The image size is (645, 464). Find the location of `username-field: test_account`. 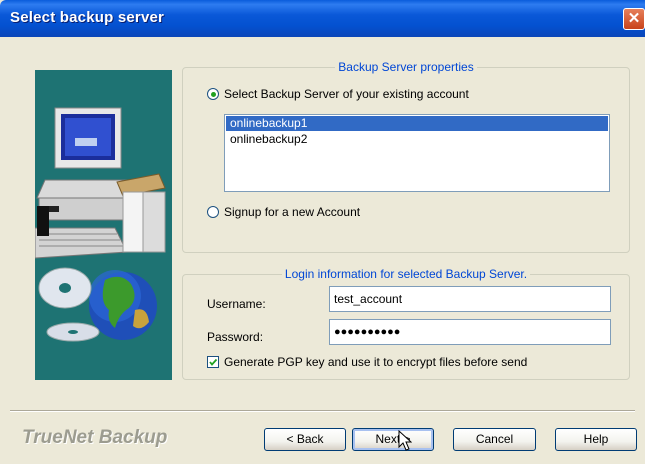

username-field: test_account is located at coordinates (470, 299).